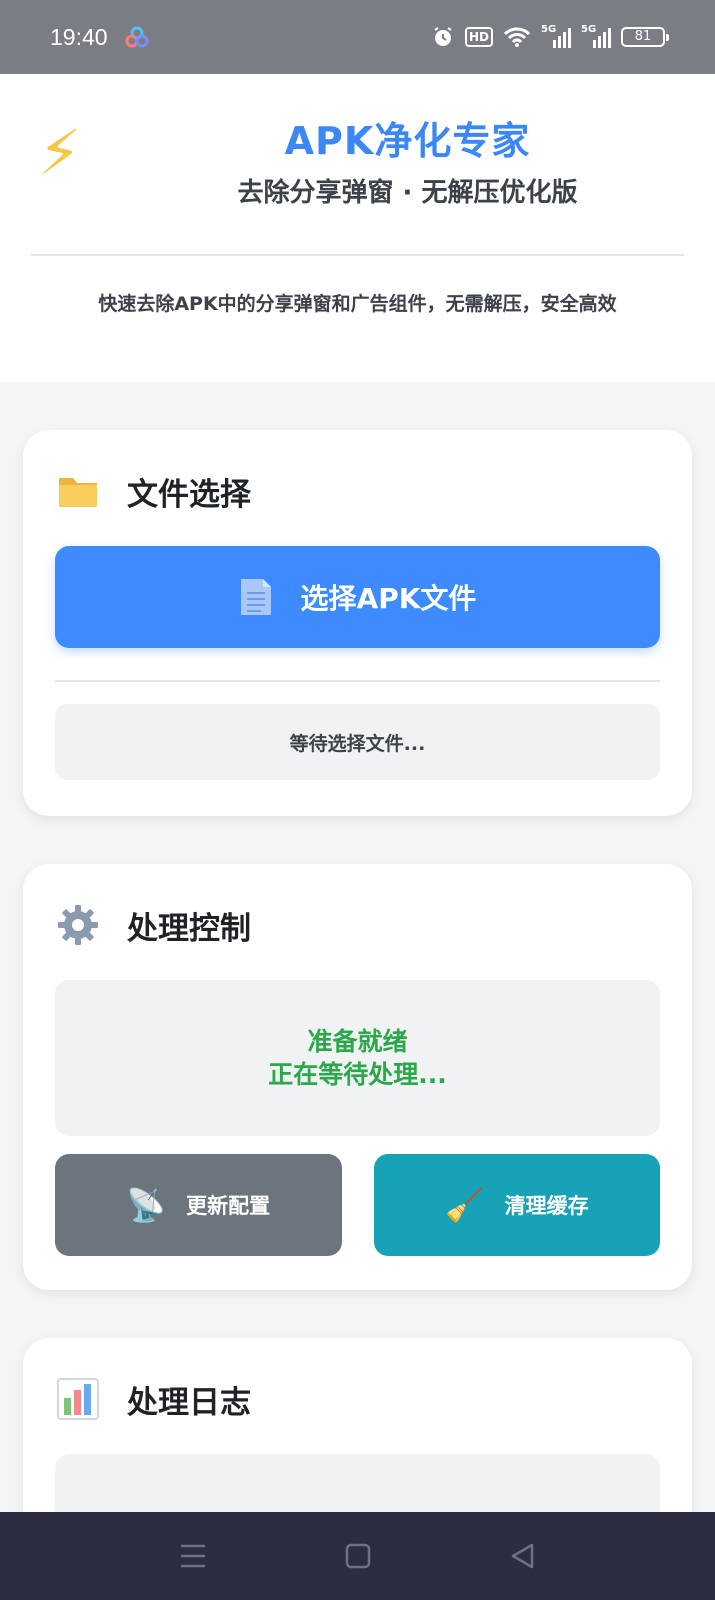  I want to click on home-icon, so click(357, 1556).